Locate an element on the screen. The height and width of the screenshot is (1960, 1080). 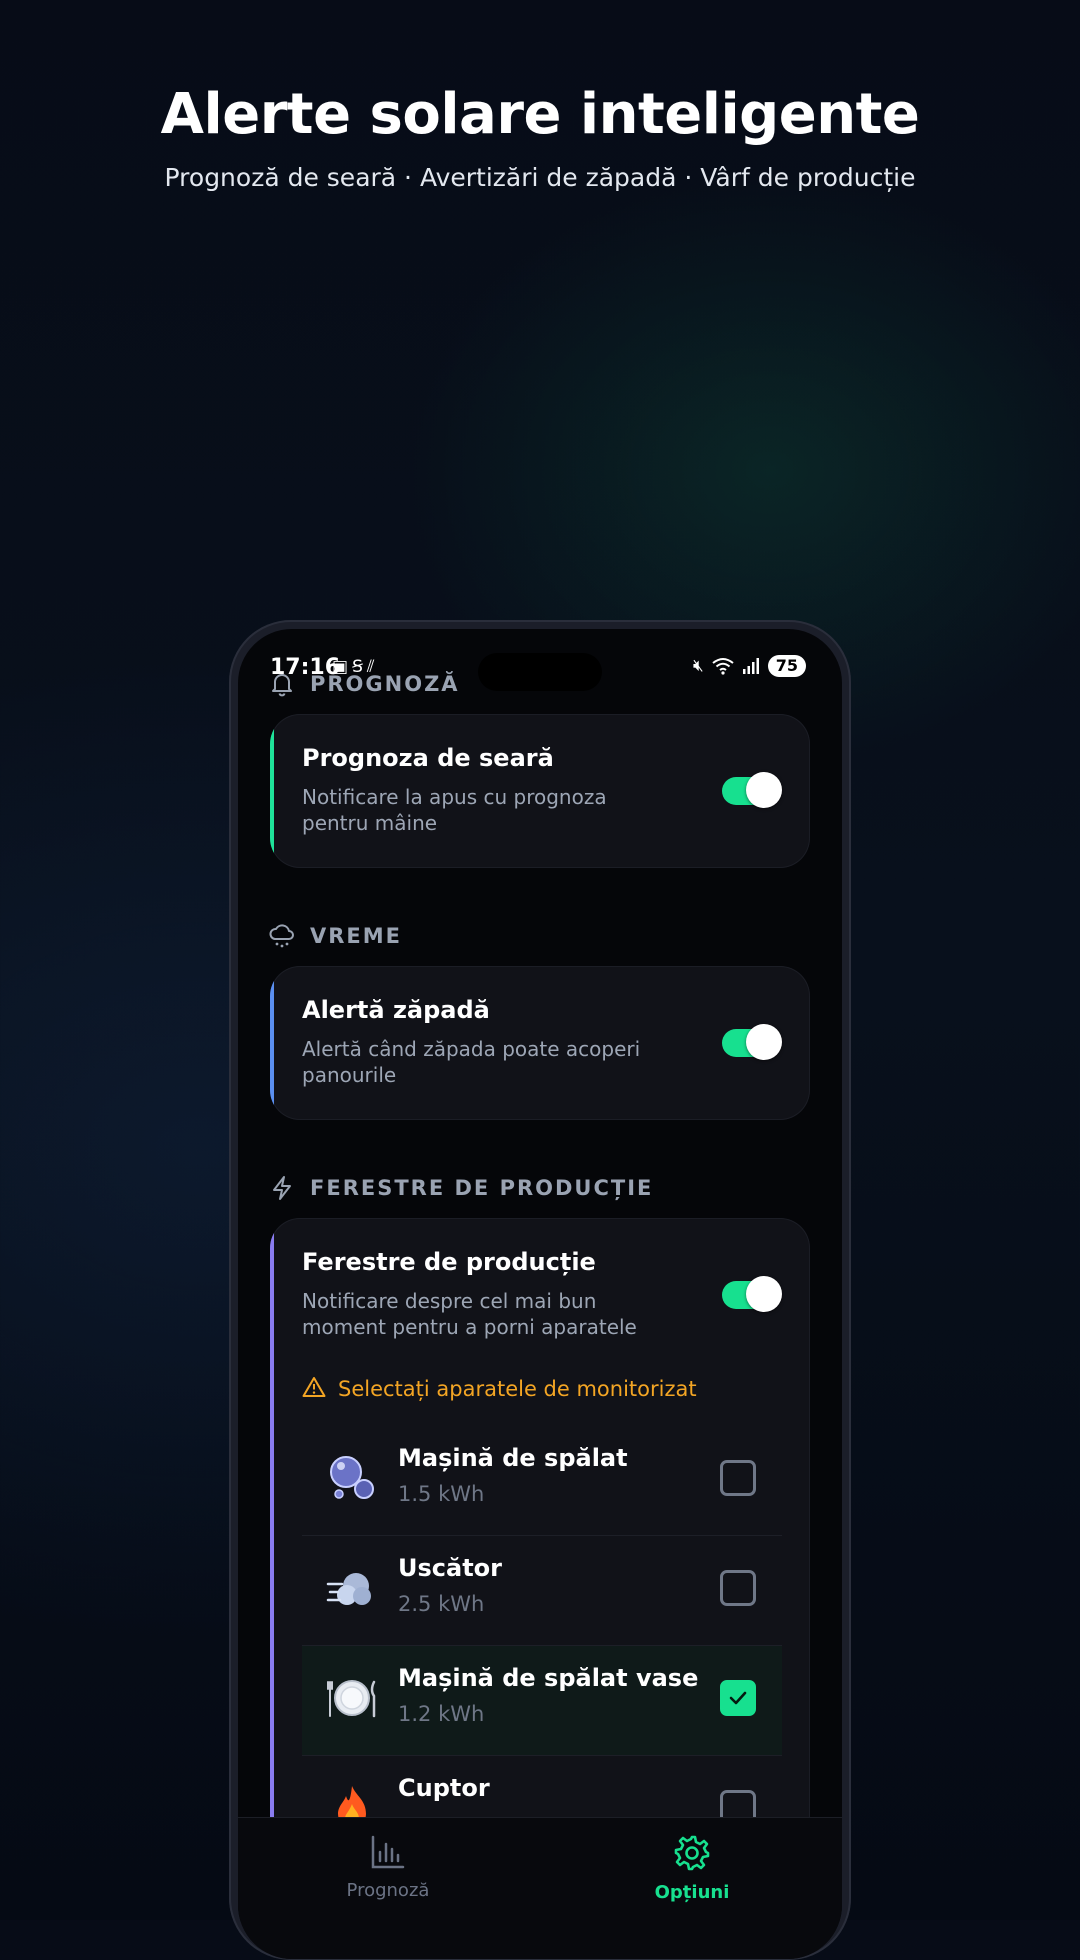
lightning-icon is located at coordinates (282, 1188).